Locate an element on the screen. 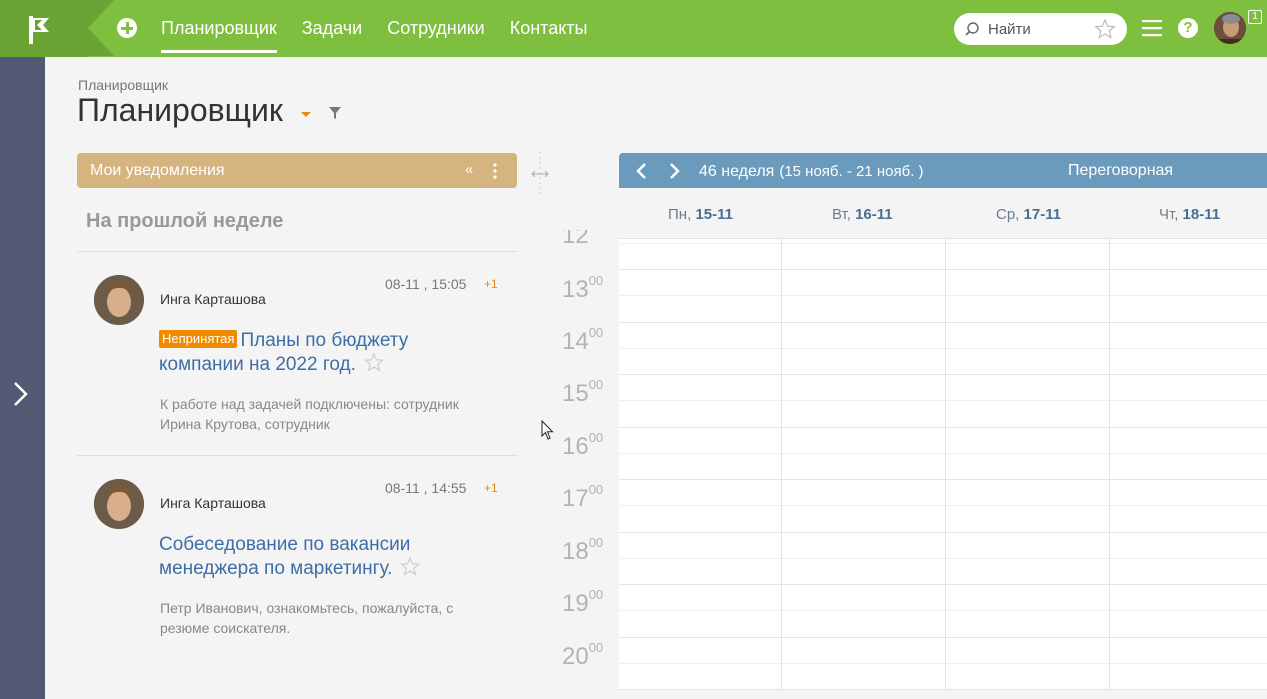 The width and height of the screenshot is (1267, 699). week-label: 46 неделя (15 нояб. - 21 нояб. ) is located at coordinates (811, 171).